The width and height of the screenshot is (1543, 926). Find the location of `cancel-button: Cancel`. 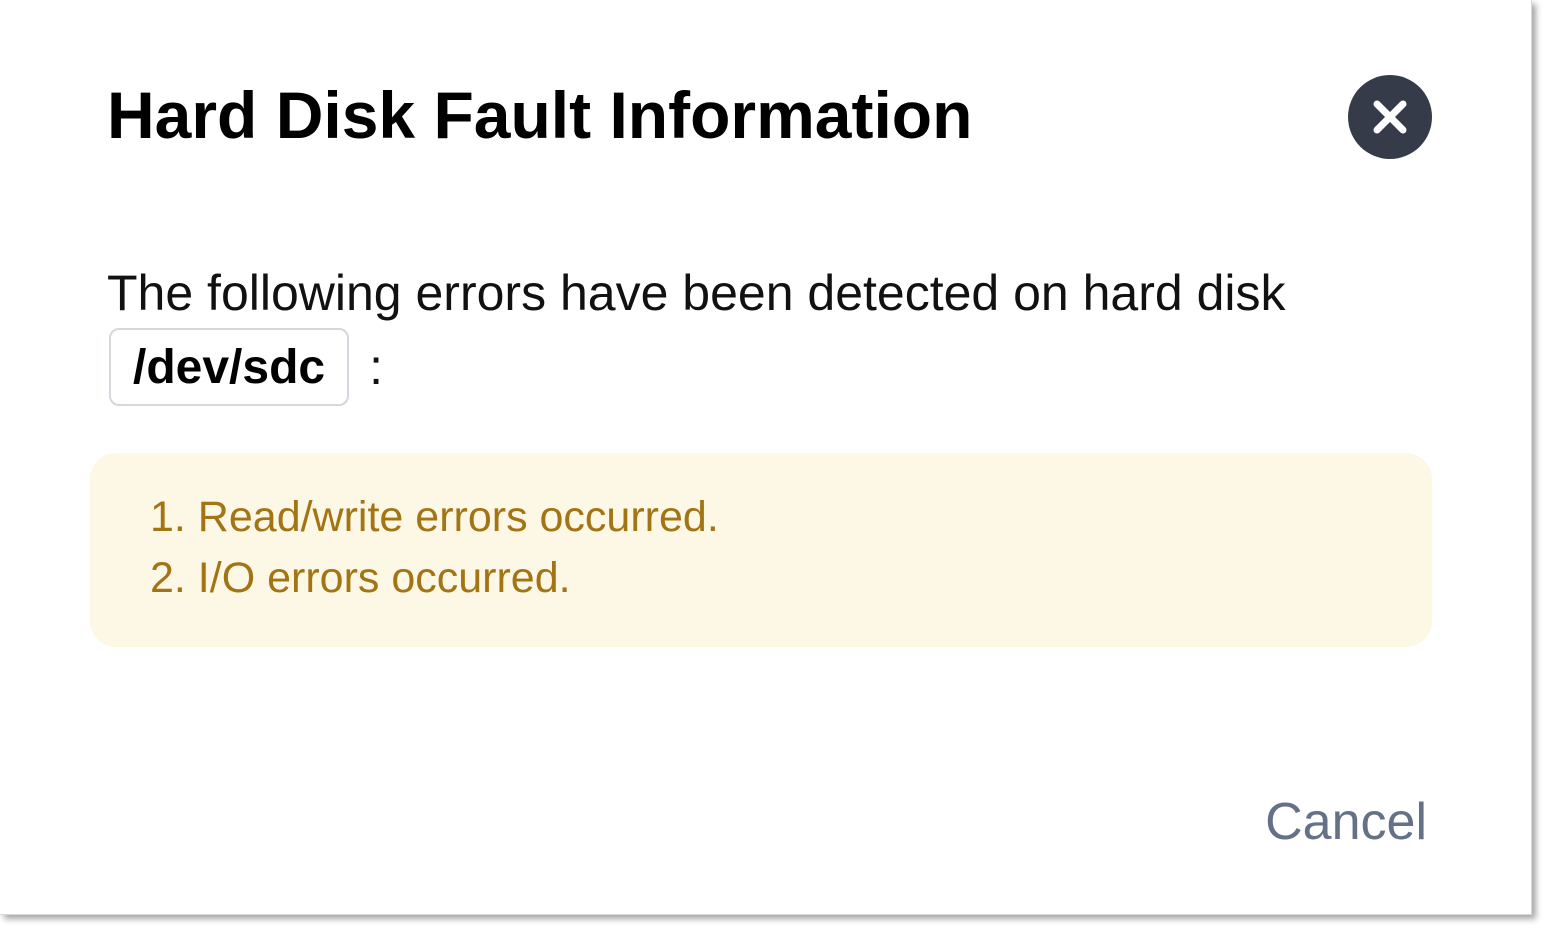

cancel-button: Cancel is located at coordinates (1346, 822).